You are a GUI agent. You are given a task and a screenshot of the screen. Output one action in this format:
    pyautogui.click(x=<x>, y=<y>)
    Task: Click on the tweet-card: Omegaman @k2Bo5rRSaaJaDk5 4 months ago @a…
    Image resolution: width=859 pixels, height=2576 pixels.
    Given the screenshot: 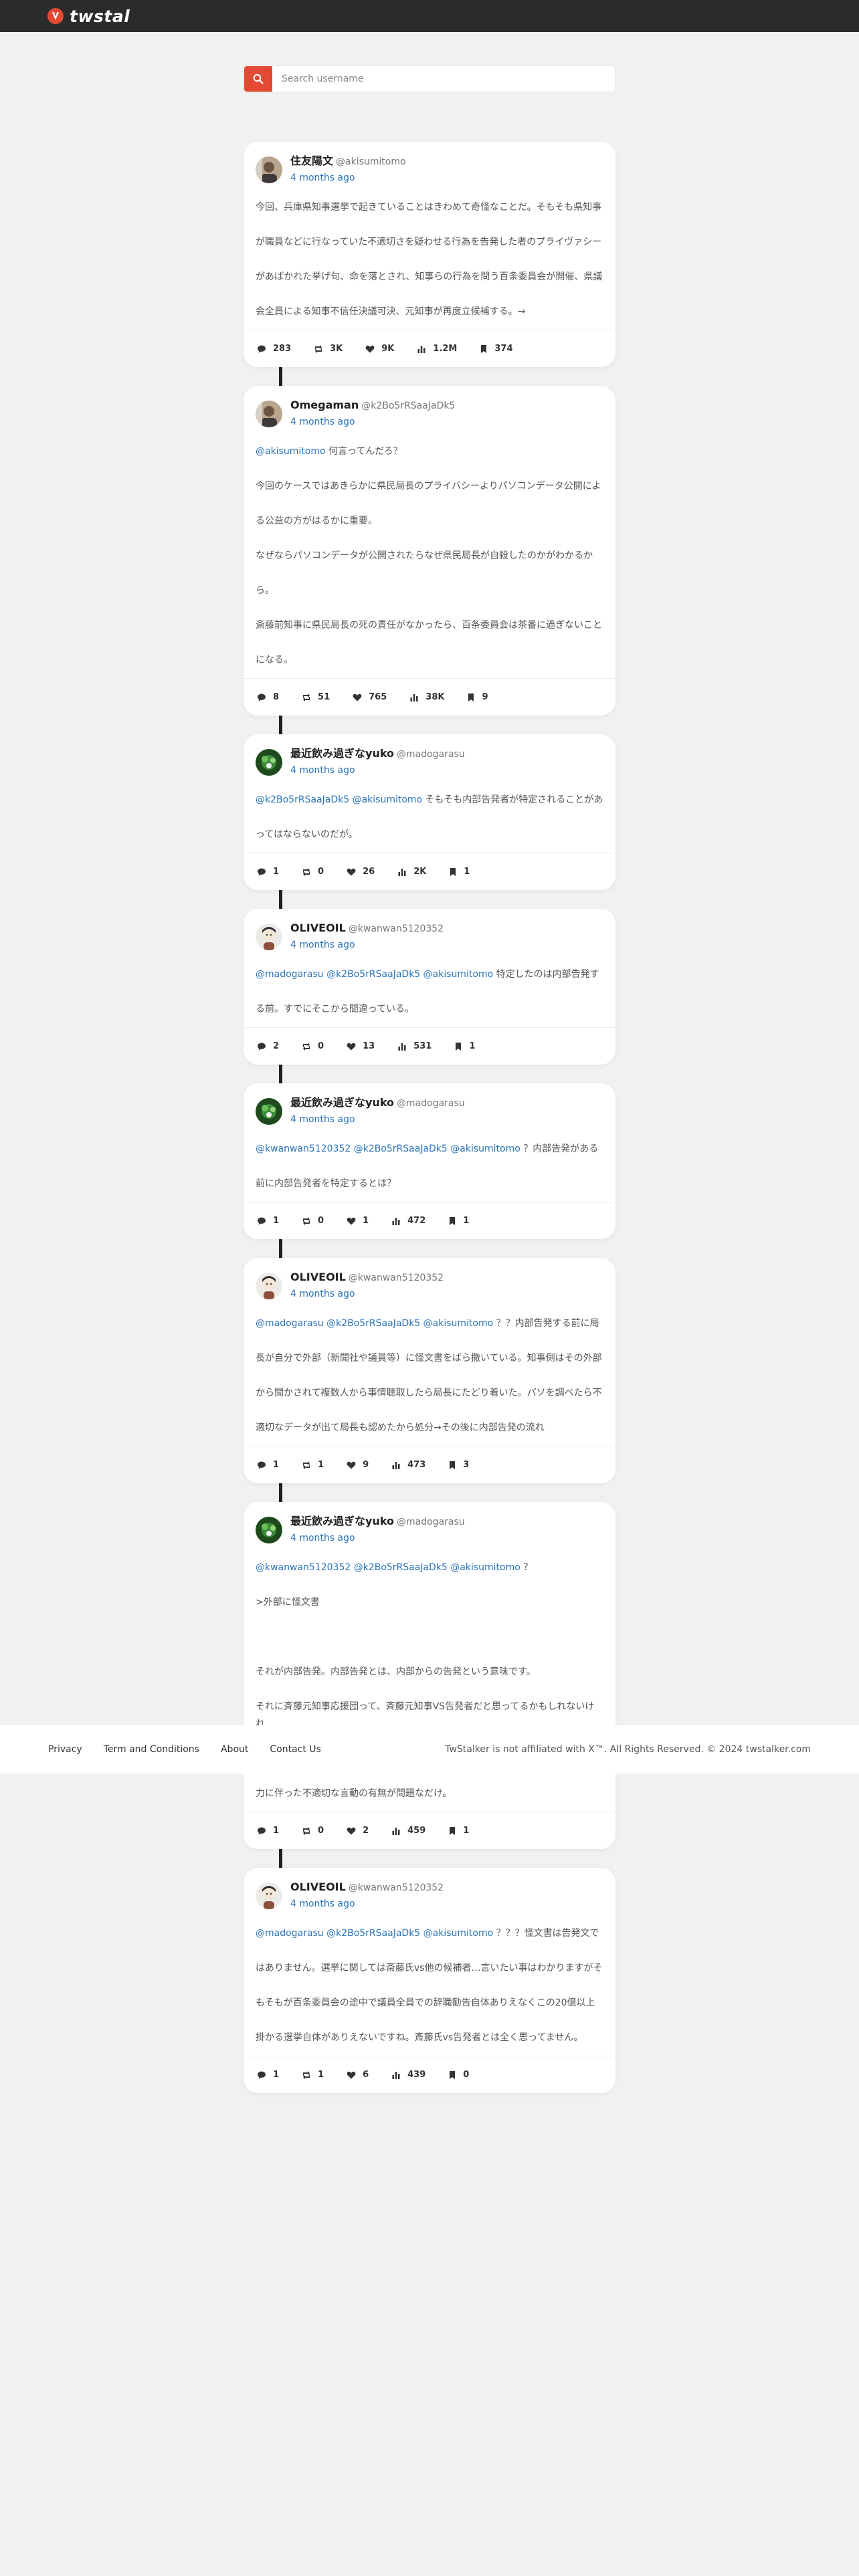 What is the action you would take?
    pyautogui.click(x=429, y=551)
    